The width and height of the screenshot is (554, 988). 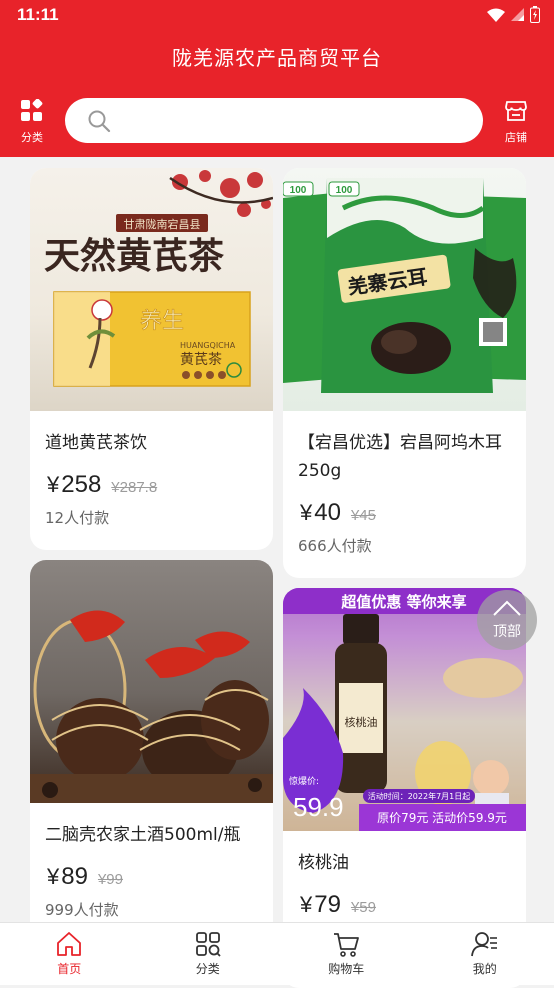 I want to click on fungus-product-illustration: 100 100 羌寨云耳, so click(x=404, y=289).